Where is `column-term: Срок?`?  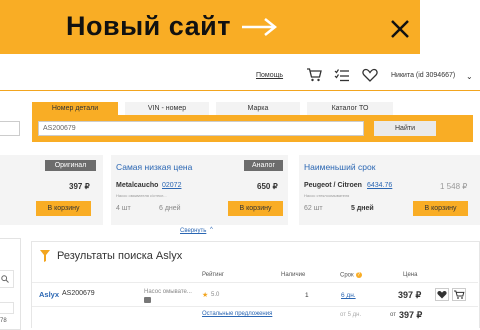 column-term: Срок? is located at coordinates (351, 275).